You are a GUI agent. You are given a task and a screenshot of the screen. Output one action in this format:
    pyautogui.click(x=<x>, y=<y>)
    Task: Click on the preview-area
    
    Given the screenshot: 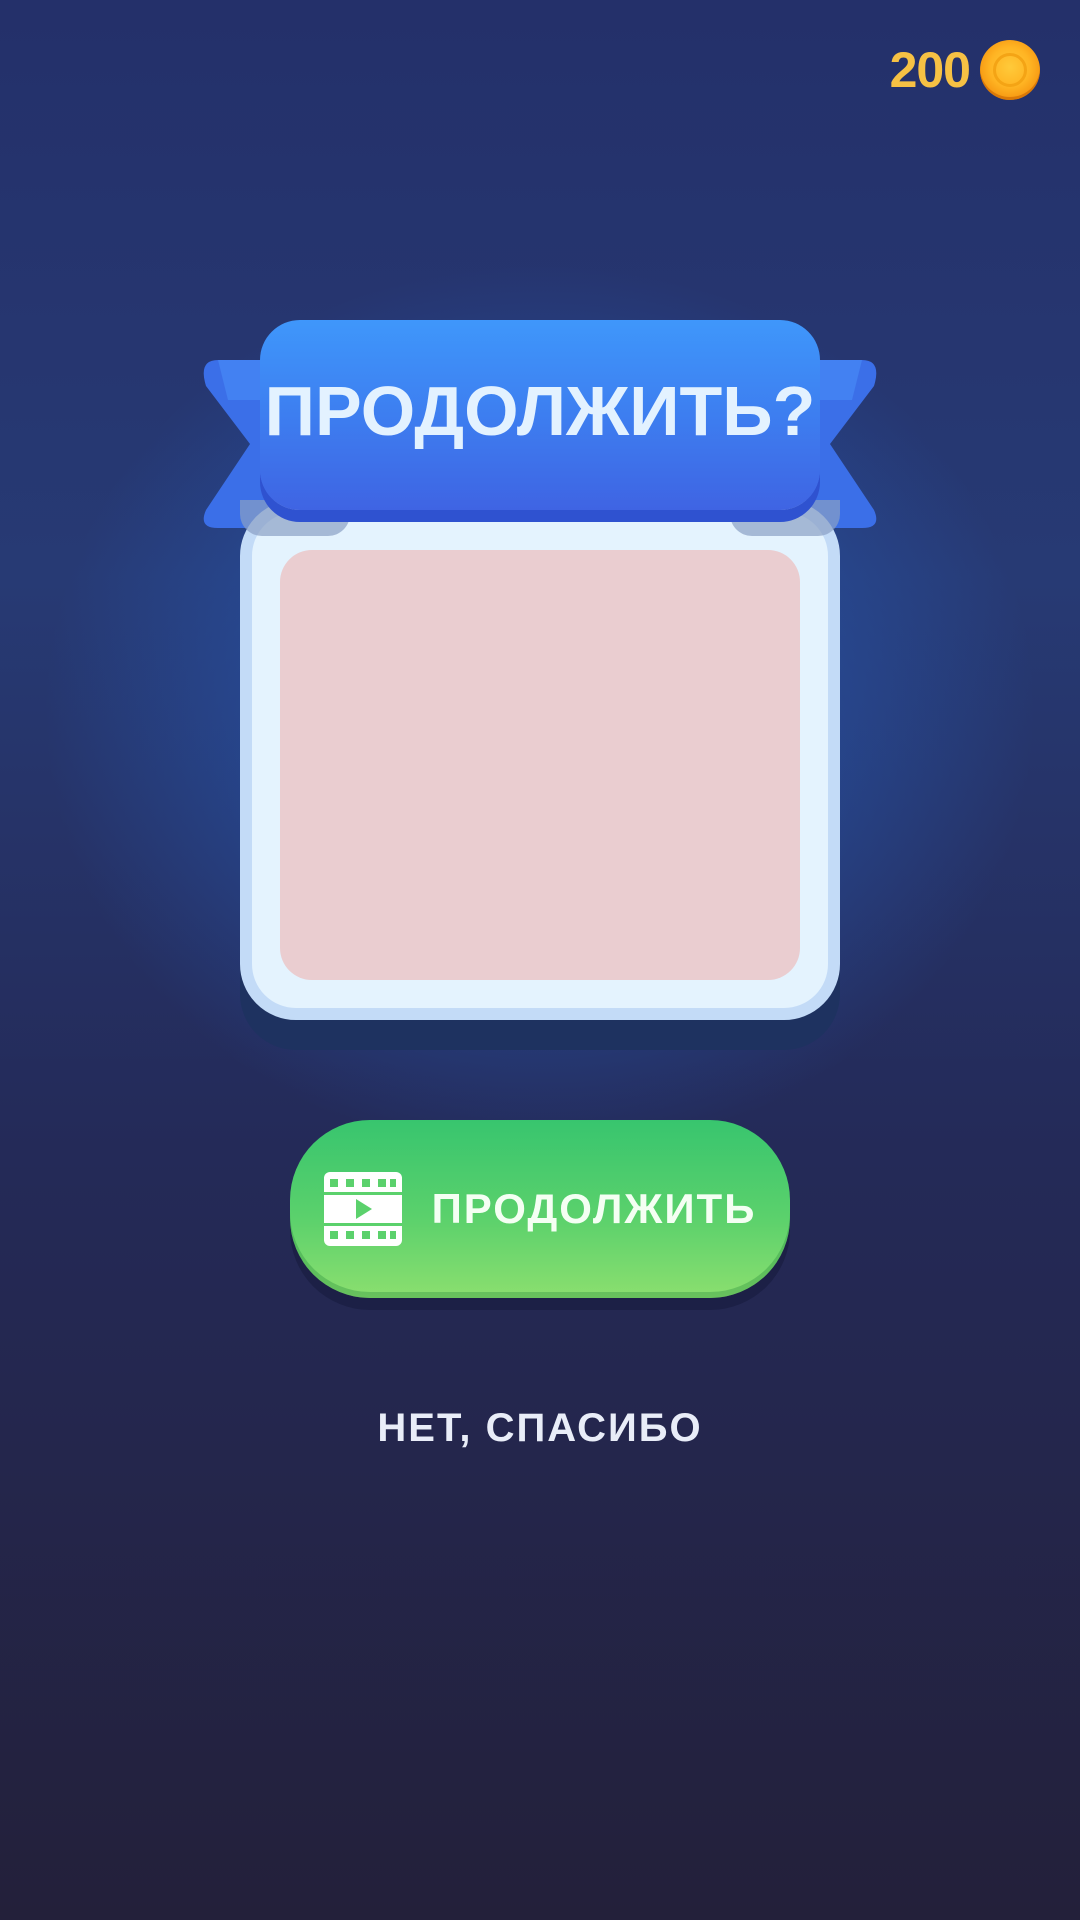 What is the action you would take?
    pyautogui.click(x=540, y=765)
    